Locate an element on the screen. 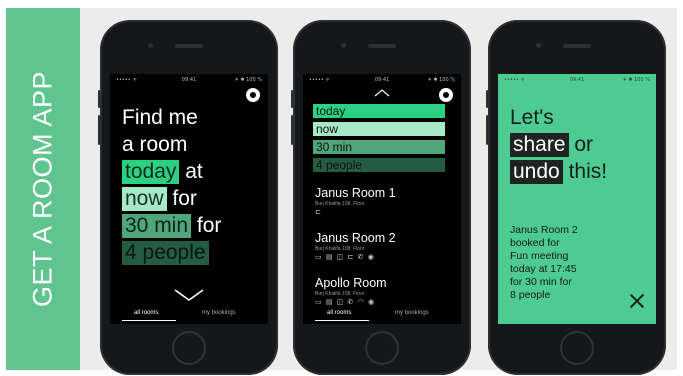 The width and height of the screenshot is (683, 376). room-amenity-icons: ⊏ is located at coordinates (318, 212).